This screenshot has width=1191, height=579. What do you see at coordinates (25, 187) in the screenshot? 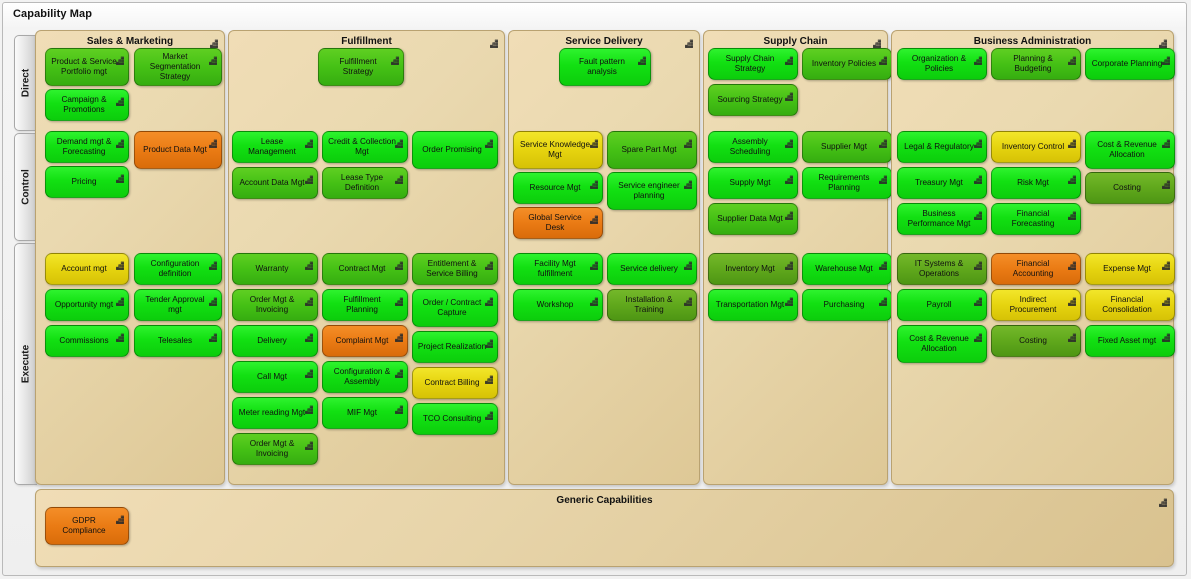
I see `layer-tab-control: Control` at bounding box center [25, 187].